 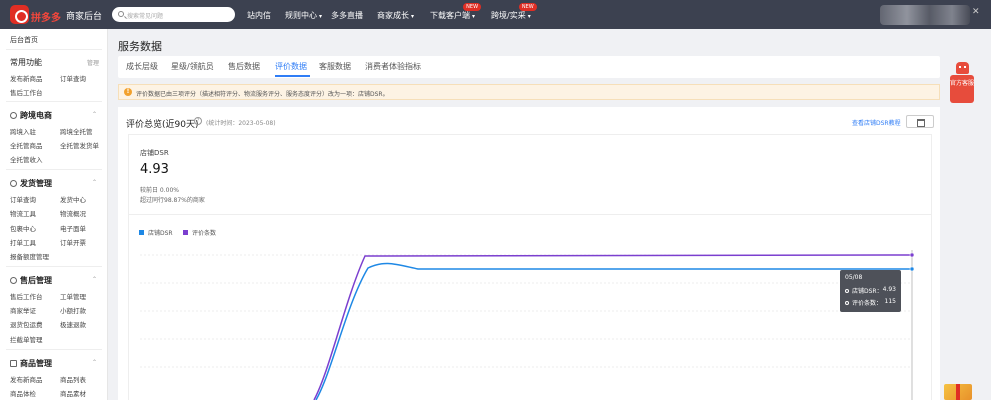 I want to click on robot-icon, so click(x=962, y=68).